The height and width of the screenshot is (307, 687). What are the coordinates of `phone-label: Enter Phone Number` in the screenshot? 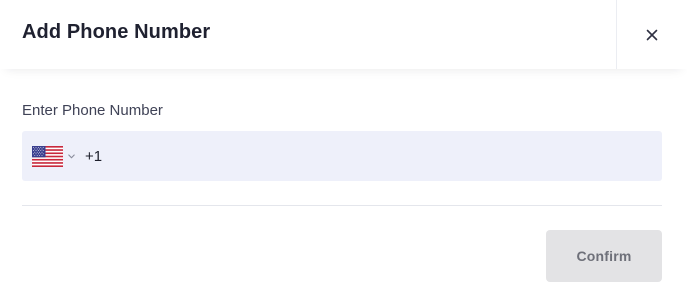 It's located at (92, 110).